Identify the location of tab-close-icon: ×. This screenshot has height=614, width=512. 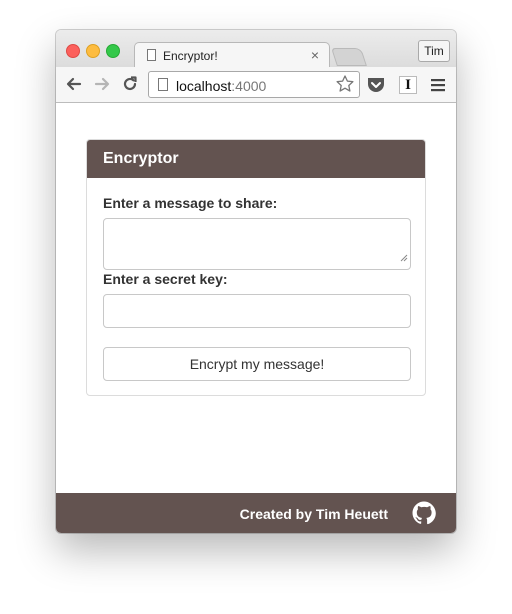
(315, 55).